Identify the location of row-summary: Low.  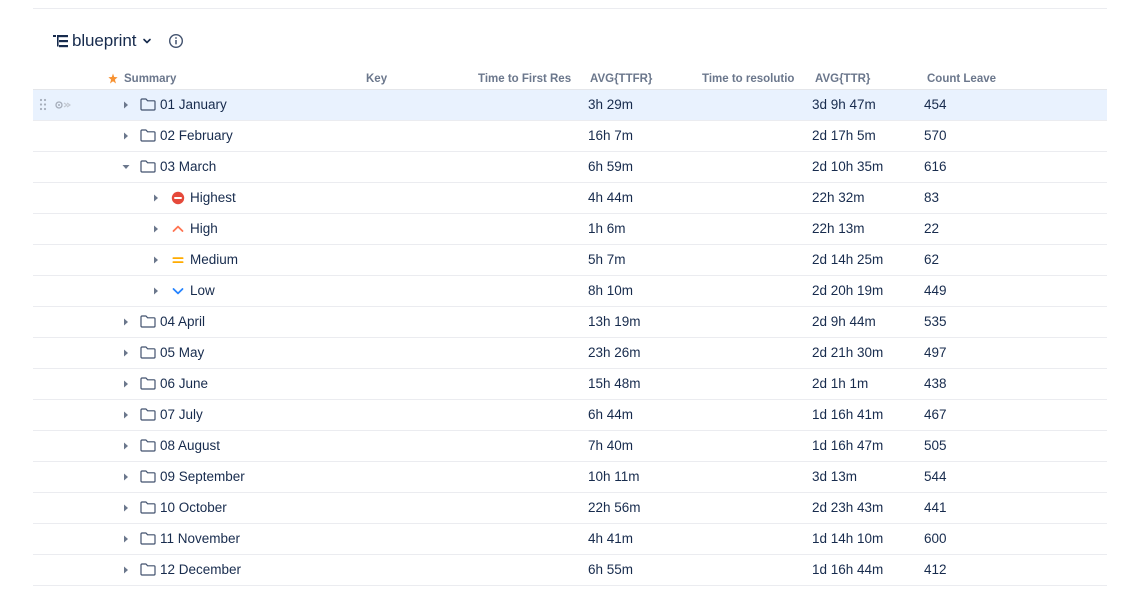
(202, 290).